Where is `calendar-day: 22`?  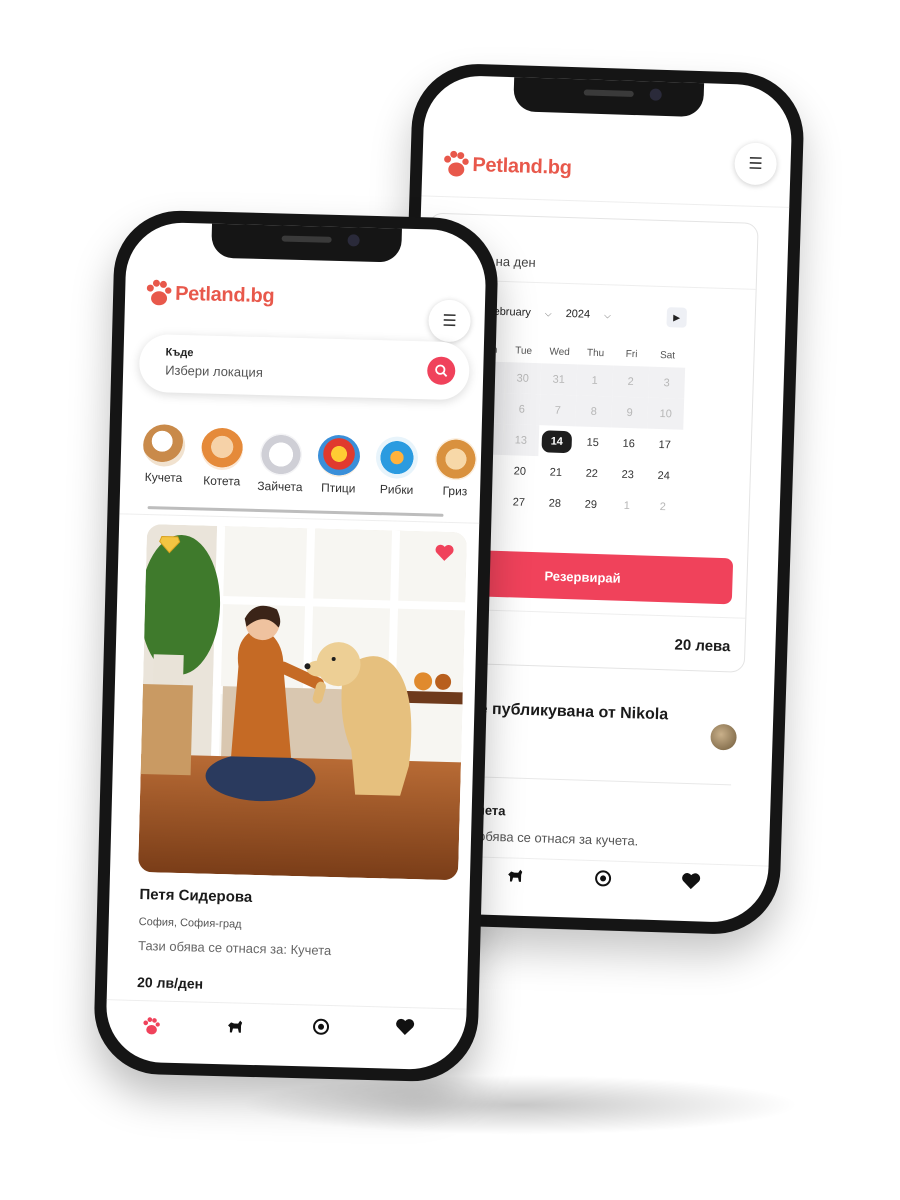 calendar-day: 22 is located at coordinates (591, 473).